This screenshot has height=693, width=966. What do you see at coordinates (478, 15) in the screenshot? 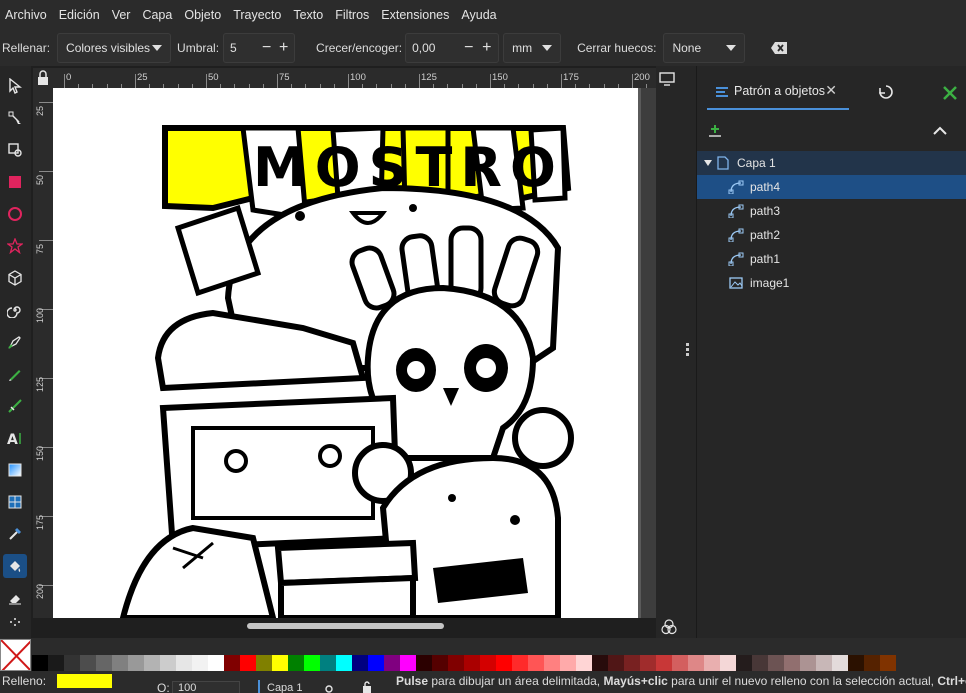
I see `menu-ayuda: Ayuda` at bounding box center [478, 15].